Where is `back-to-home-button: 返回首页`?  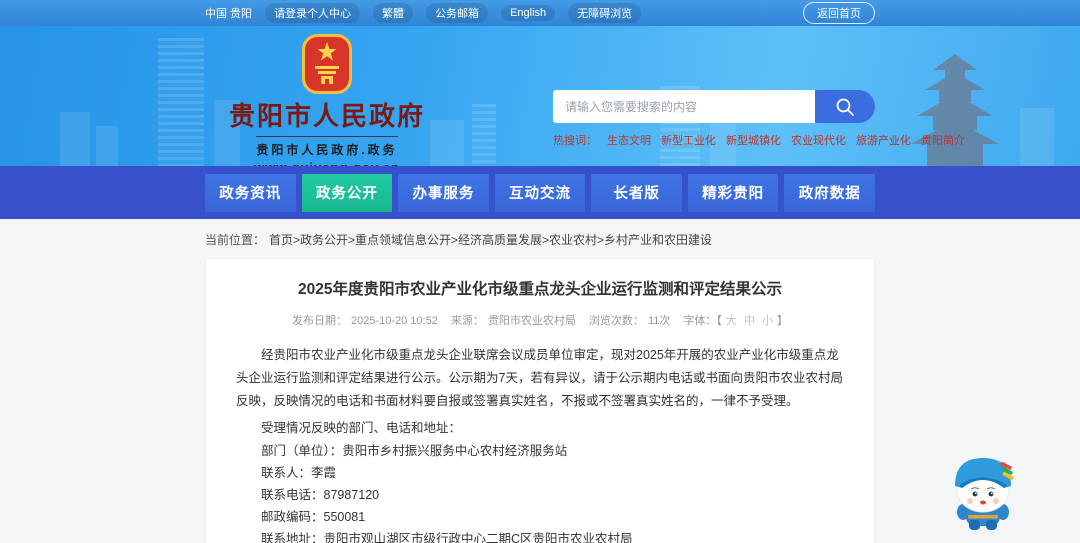 back-to-home-button: 返回首页 is located at coordinates (839, 13).